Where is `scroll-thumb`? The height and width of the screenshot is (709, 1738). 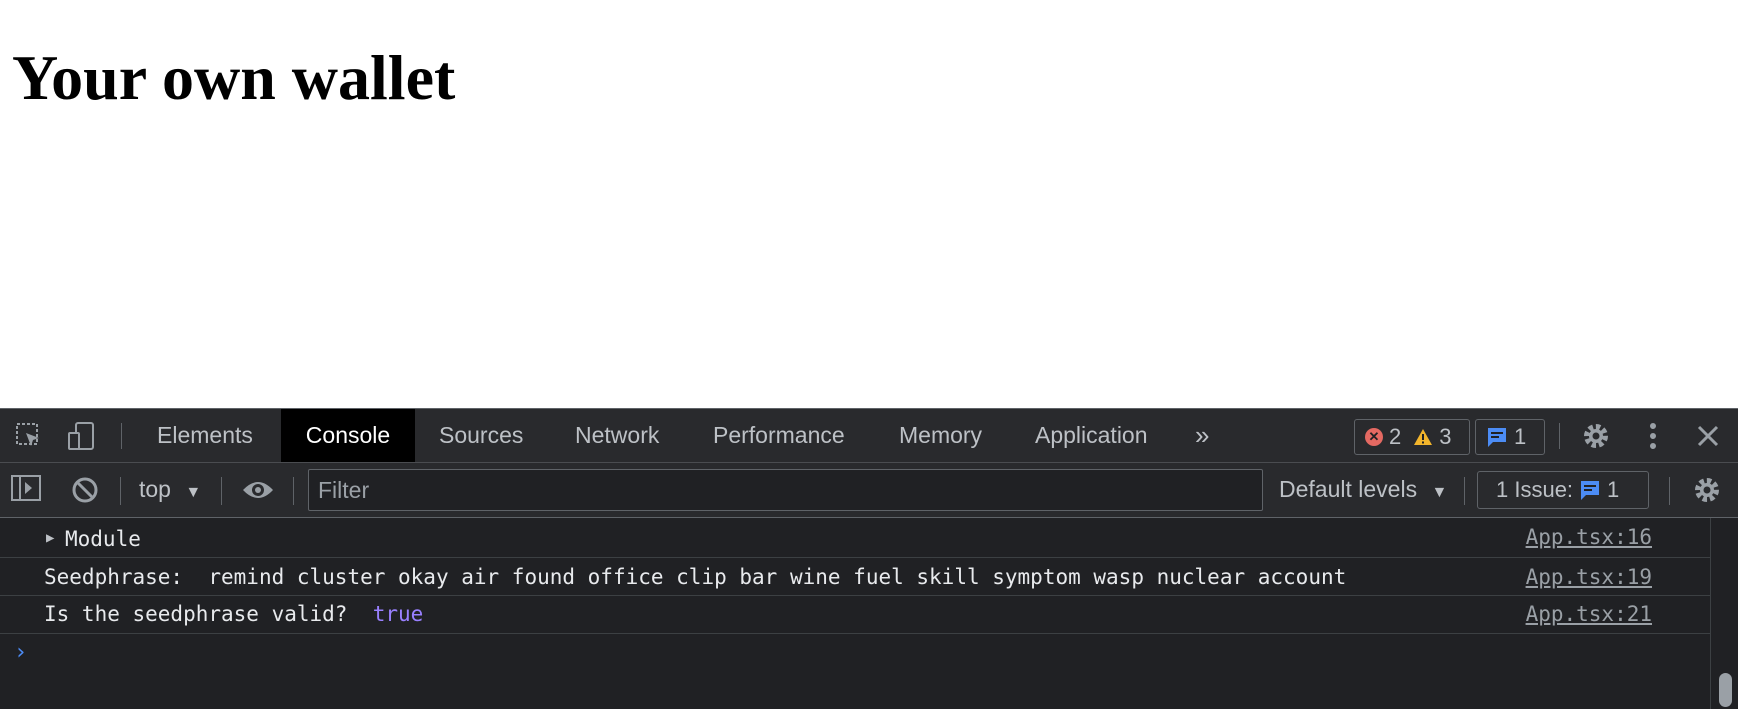
scroll-thumb is located at coordinates (1725, 690).